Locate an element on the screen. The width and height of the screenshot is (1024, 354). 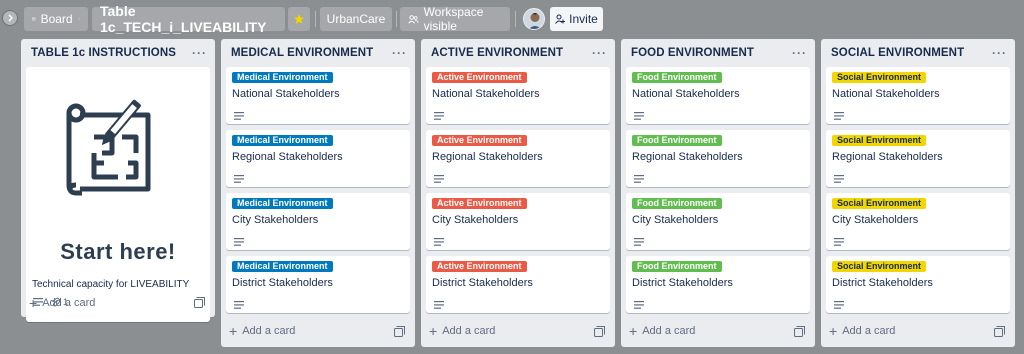
card-title: City Stakeholders is located at coordinates (475, 220).